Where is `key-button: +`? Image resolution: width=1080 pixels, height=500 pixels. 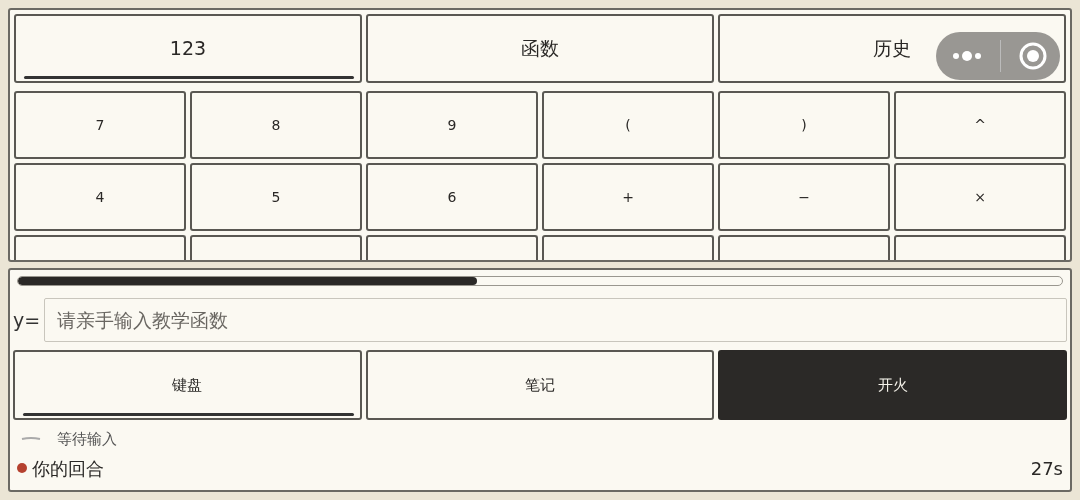 key-button: + is located at coordinates (628, 197).